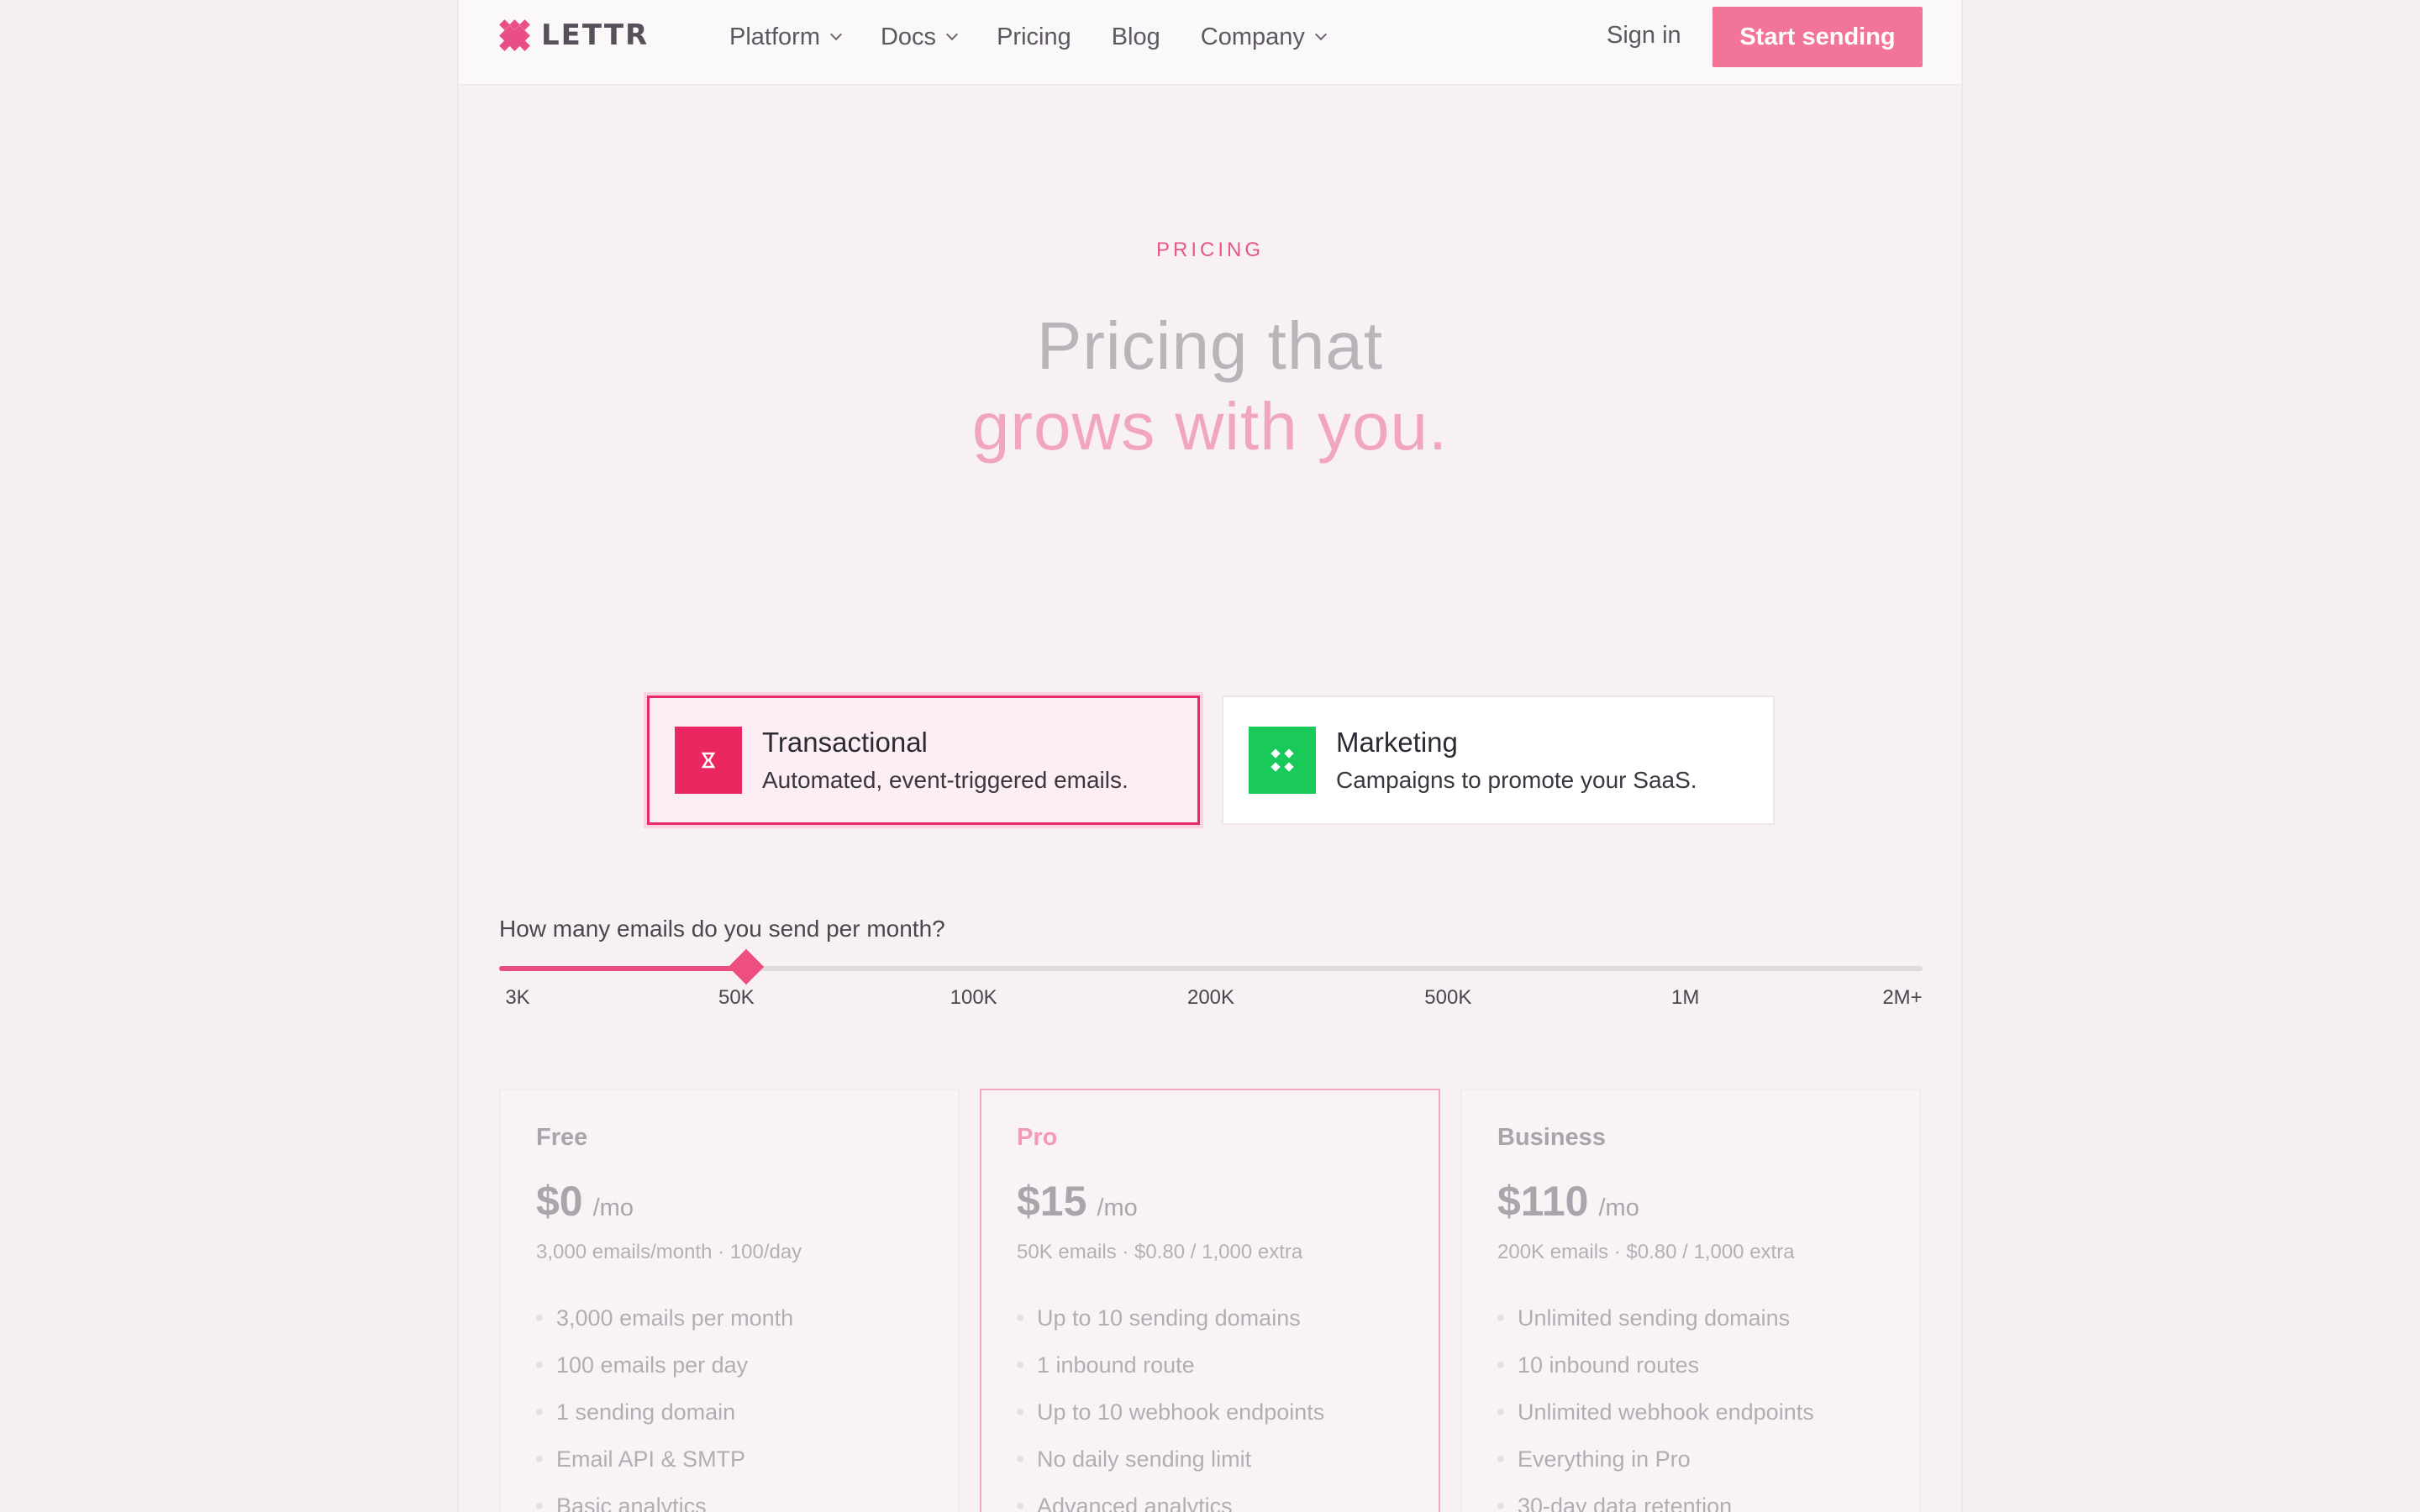 The width and height of the screenshot is (2420, 1512). Describe the element at coordinates (722, 929) in the screenshot. I see `volume-question: How many emails do you send per month?` at that location.